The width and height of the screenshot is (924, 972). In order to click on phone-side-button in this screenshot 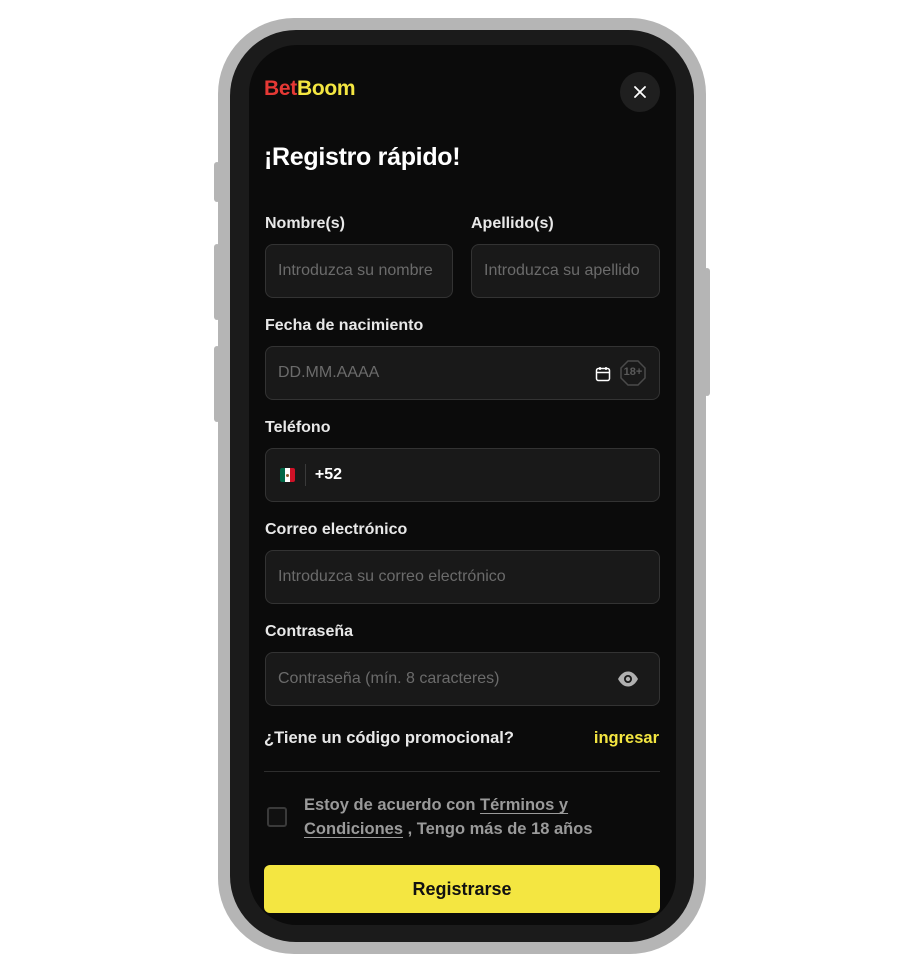, I will do `click(217, 182)`.